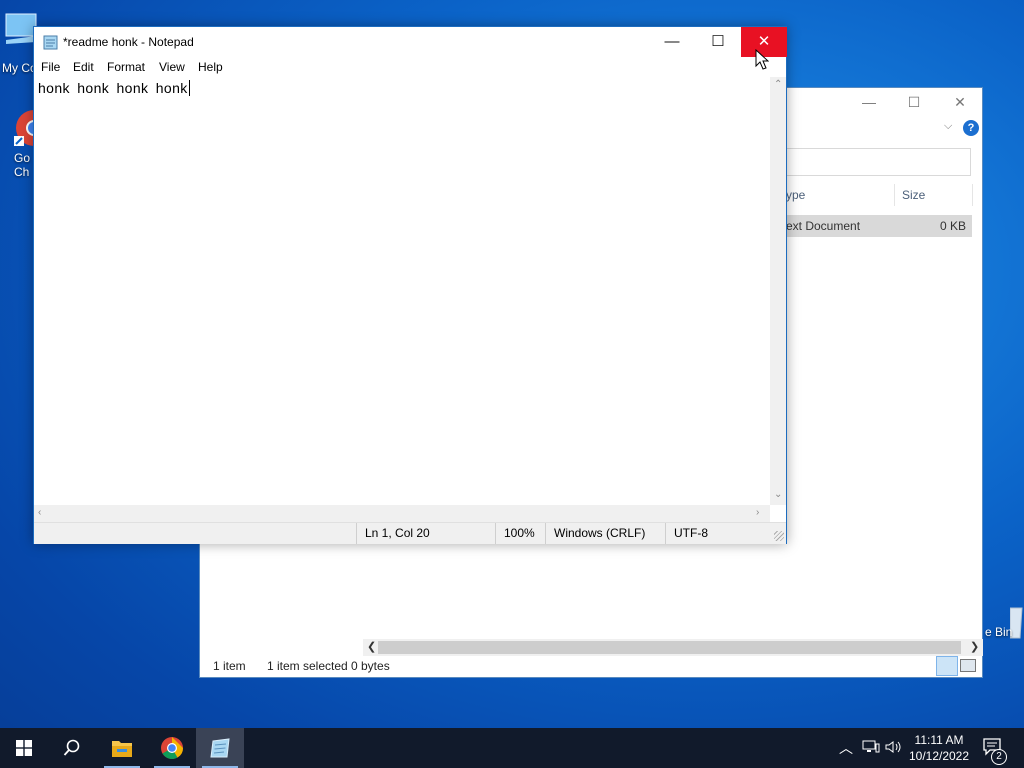 The height and width of the screenshot is (768, 1024). I want to click on system-clock: 11:11 AM 10/12/2022, so click(939, 748).